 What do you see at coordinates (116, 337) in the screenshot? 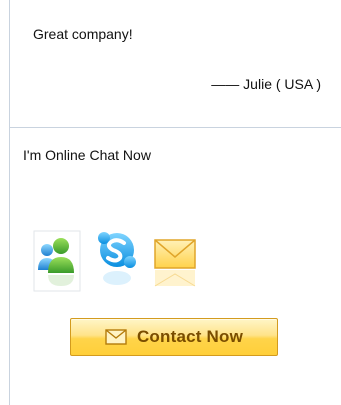
I see `envelope-icon` at bounding box center [116, 337].